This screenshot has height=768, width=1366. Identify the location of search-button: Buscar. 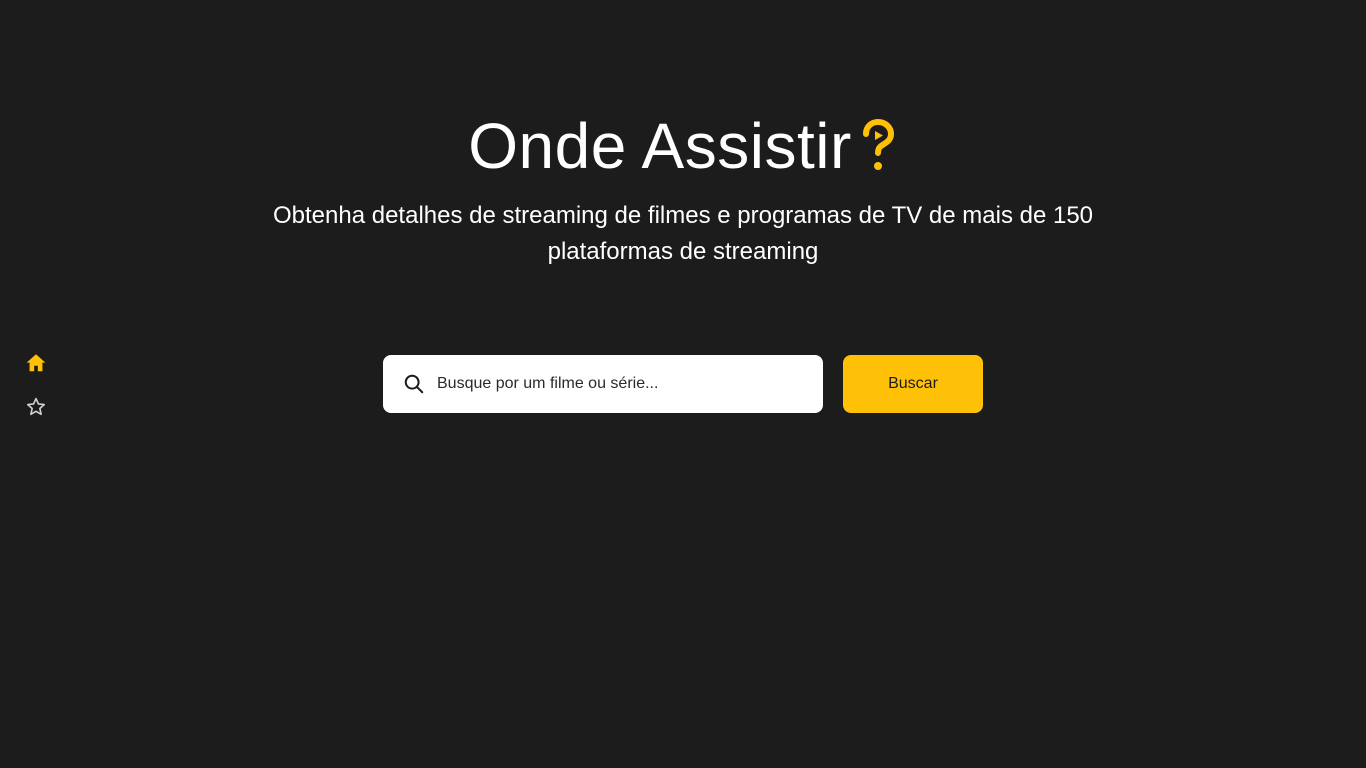
(913, 384).